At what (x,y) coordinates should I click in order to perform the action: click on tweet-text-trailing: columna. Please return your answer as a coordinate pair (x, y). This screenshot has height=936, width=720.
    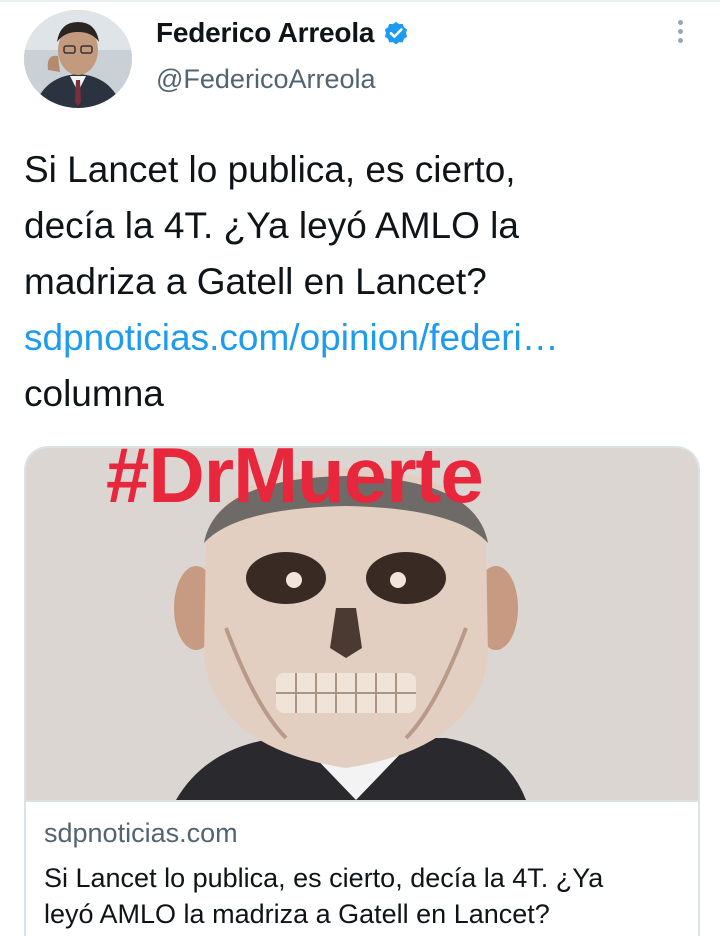
    Looking at the image, I should click on (94, 393).